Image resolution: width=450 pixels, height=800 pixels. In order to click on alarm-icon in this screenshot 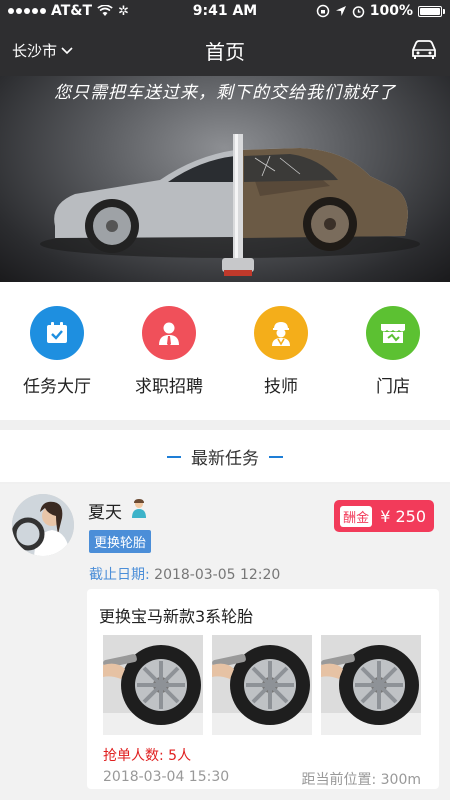, I will do `click(358, 11)`.